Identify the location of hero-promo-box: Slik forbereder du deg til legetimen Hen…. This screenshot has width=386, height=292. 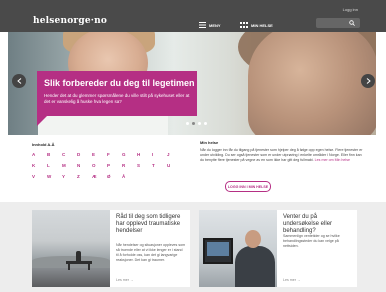
(117, 93).